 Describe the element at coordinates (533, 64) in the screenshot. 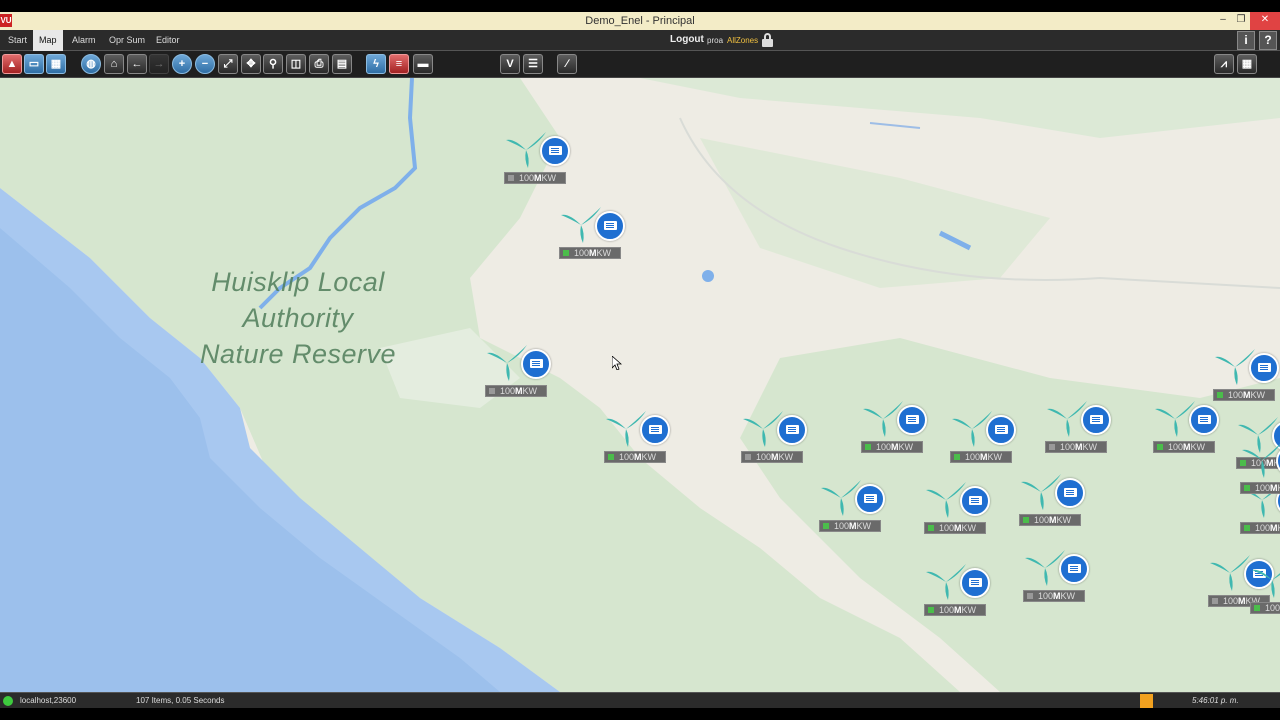

I see `list-icon: ☰` at that location.